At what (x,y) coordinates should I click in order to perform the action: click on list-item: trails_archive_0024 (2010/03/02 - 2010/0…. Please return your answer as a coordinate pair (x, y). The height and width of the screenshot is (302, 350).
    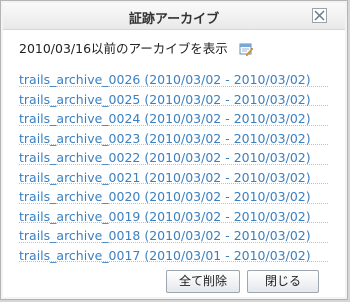
    Looking at the image, I should click on (173, 116).